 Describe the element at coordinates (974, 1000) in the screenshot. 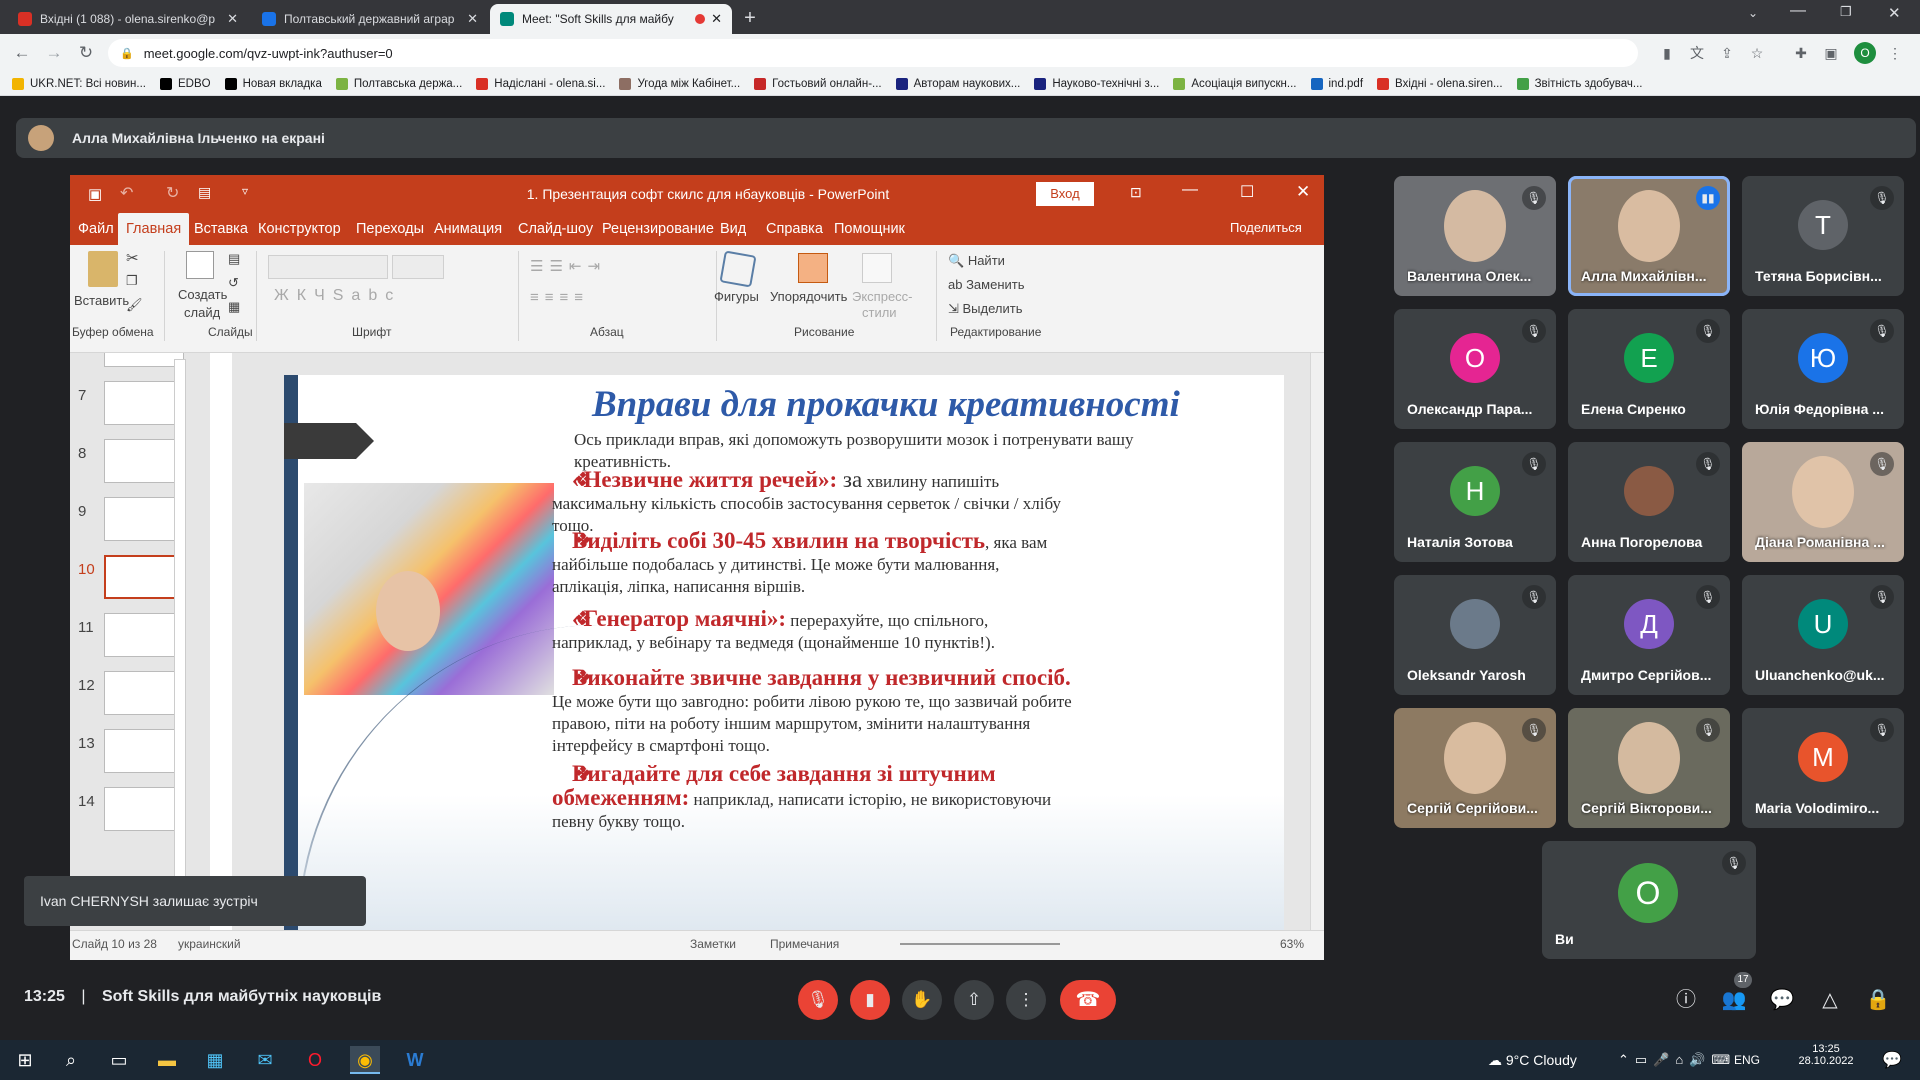

I see `present-button: ⇧` at that location.